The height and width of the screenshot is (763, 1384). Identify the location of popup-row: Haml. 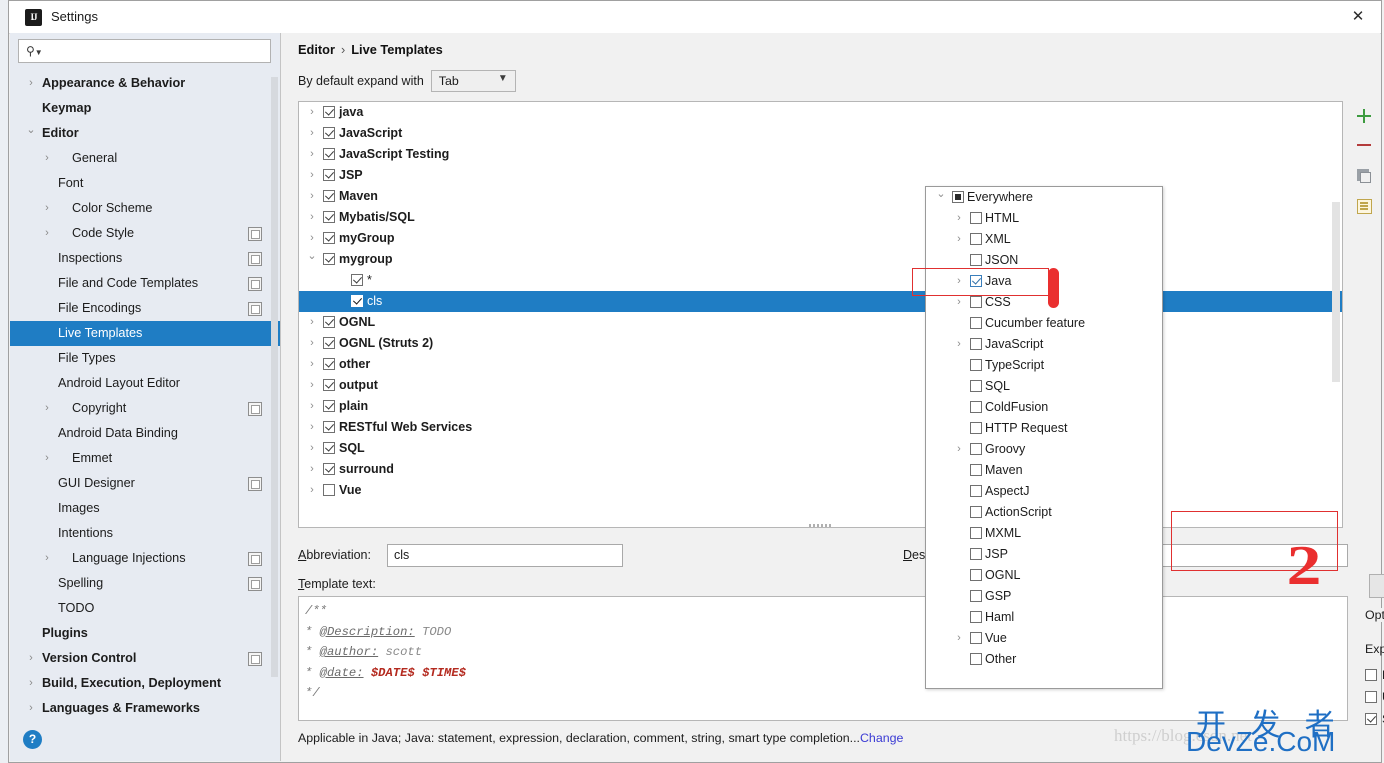
(1044, 617).